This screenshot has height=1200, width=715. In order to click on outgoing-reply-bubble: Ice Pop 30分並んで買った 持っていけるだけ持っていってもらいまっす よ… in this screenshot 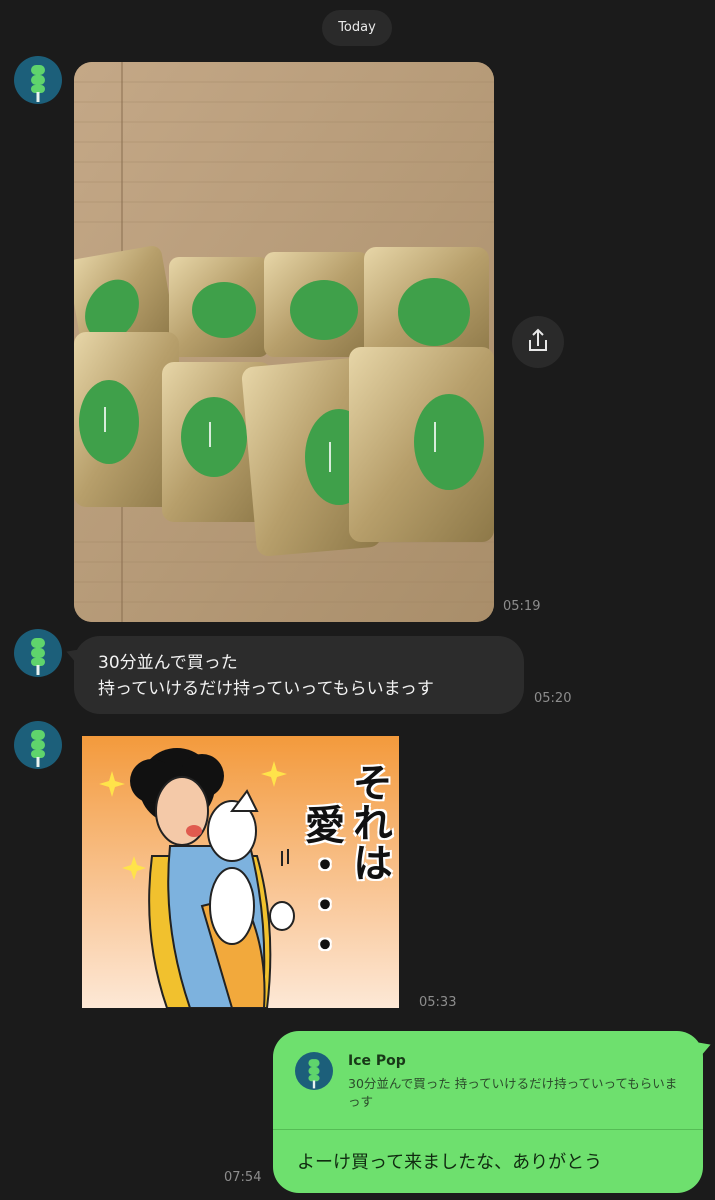, I will do `click(488, 1112)`.